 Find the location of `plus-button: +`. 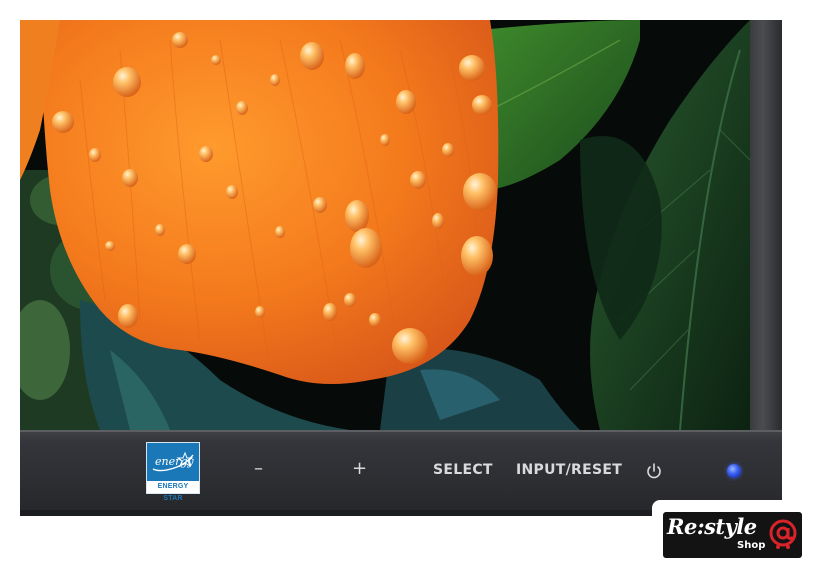

plus-button: + is located at coordinates (359, 468).